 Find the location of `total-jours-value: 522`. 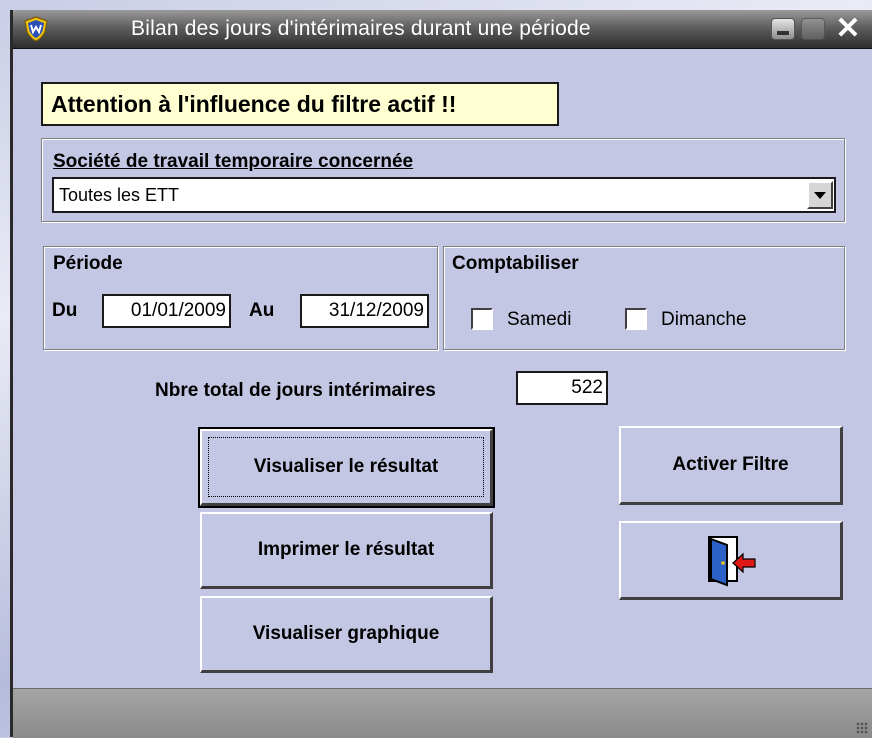

total-jours-value: 522 is located at coordinates (562, 388).